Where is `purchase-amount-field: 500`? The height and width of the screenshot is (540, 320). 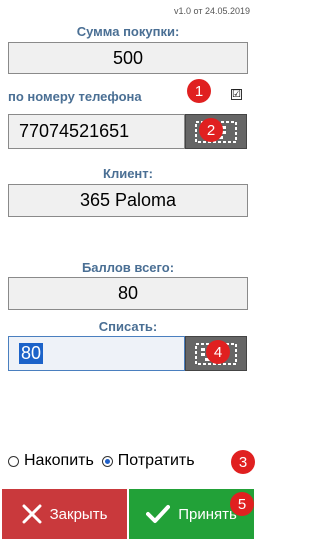 purchase-amount-field: 500 is located at coordinates (128, 58).